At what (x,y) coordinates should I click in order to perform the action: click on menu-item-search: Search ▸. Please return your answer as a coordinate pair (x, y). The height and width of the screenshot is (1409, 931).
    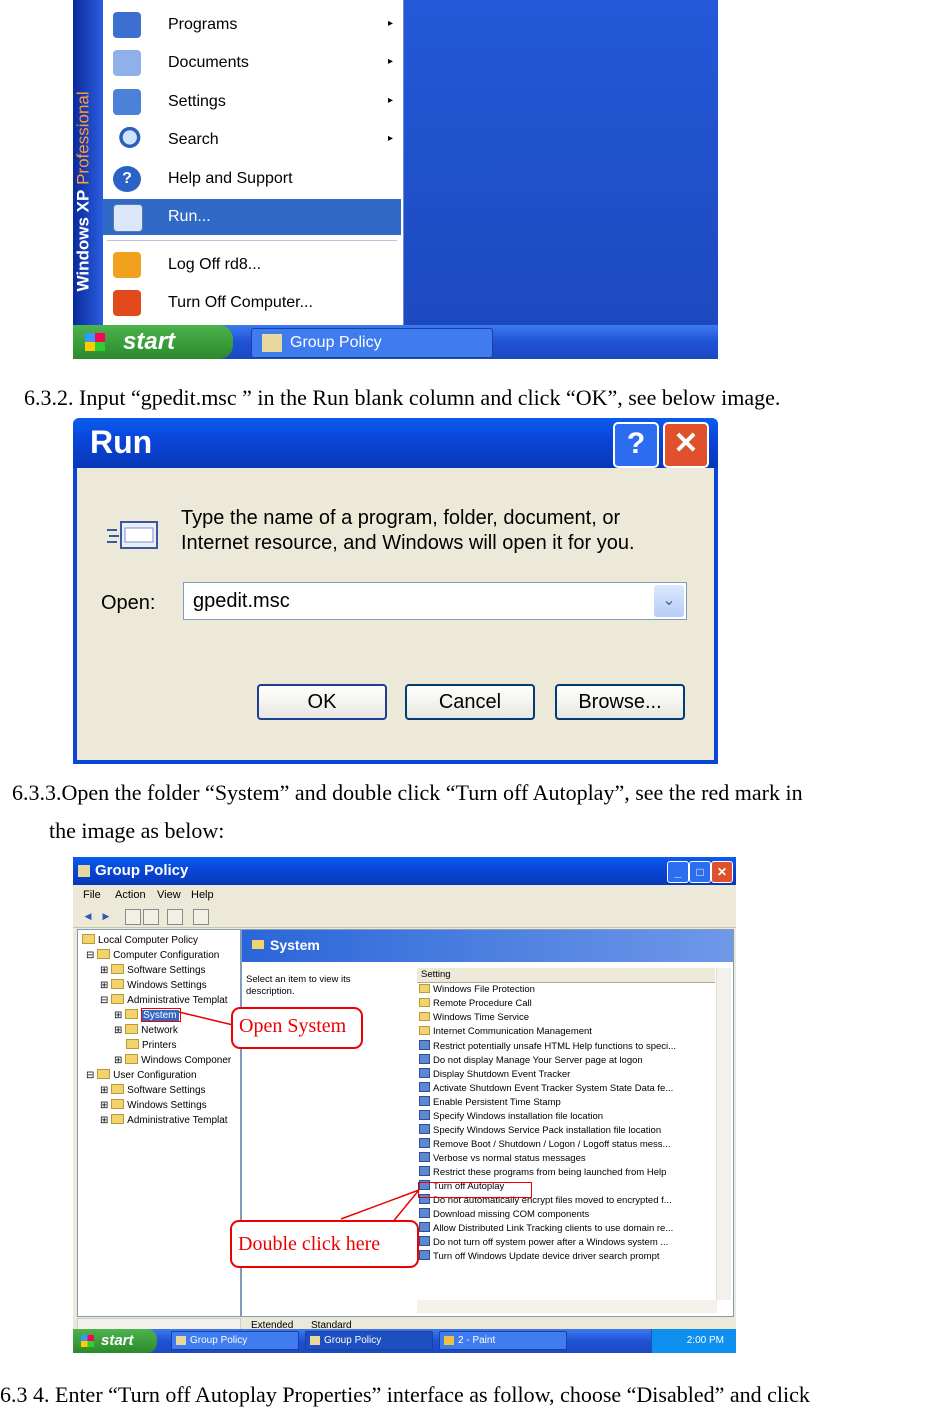
    Looking at the image, I should click on (252, 140).